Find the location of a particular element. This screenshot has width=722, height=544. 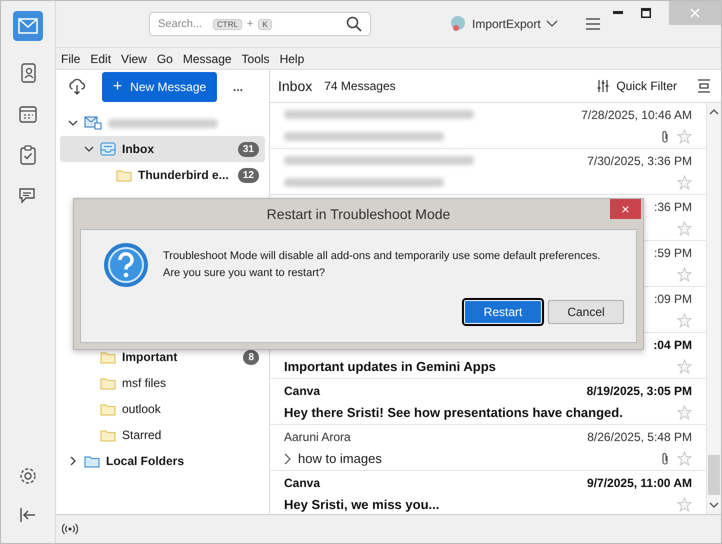

search-field: Search... CTRL + K is located at coordinates (260, 24).